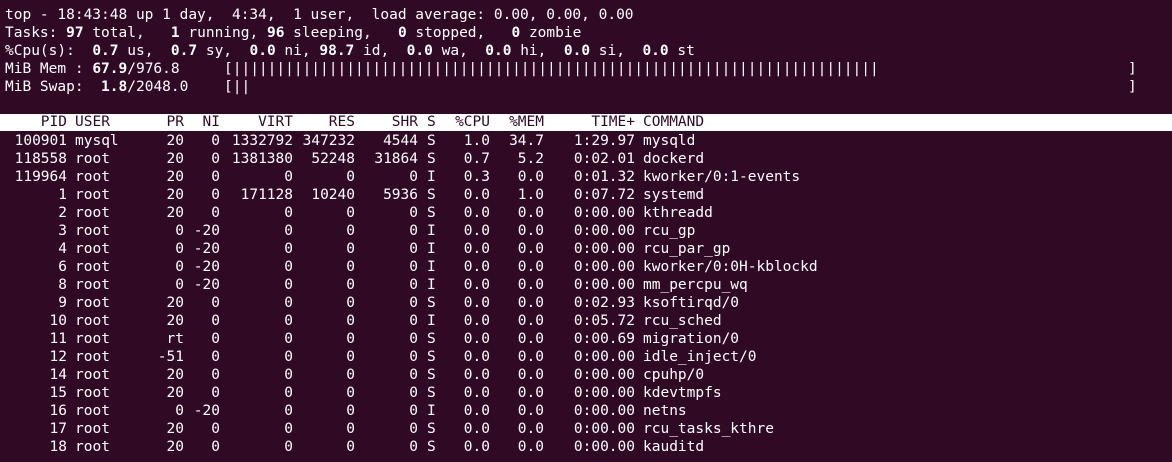 The image size is (1172, 462). Describe the element at coordinates (586, 339) in the screenshot. I see `table-row: 11 root rt 0 0 0 0 S 0.0 0.0 0:00.69 migration/0` at that location.